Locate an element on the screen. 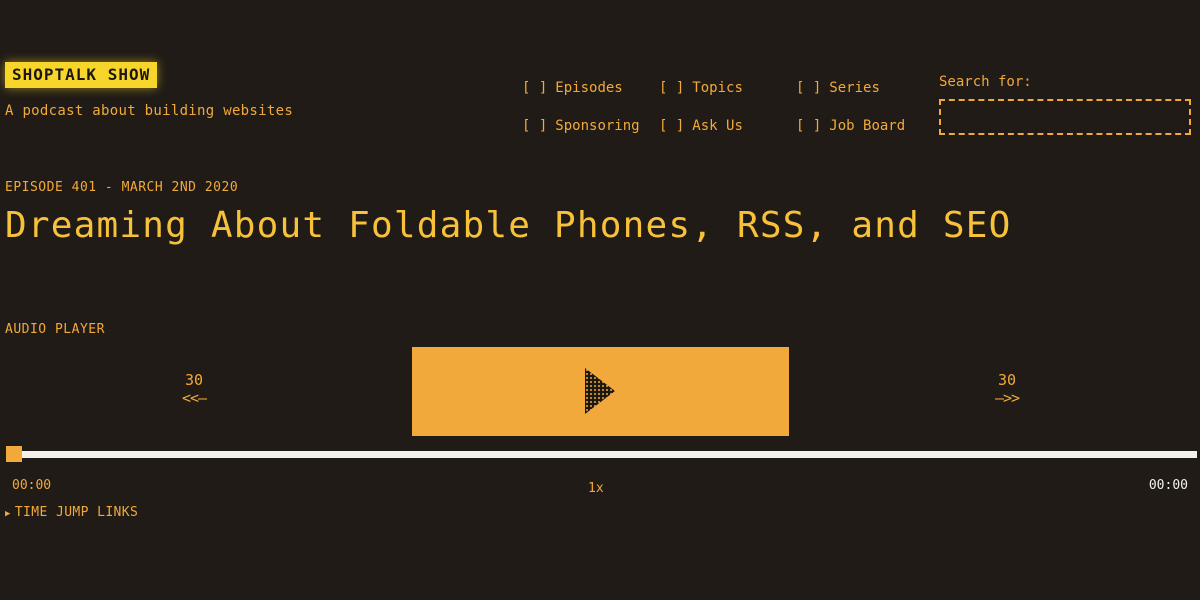  time-jump-label: TIME JUMP LINKS is located at coordinates (76, 512).